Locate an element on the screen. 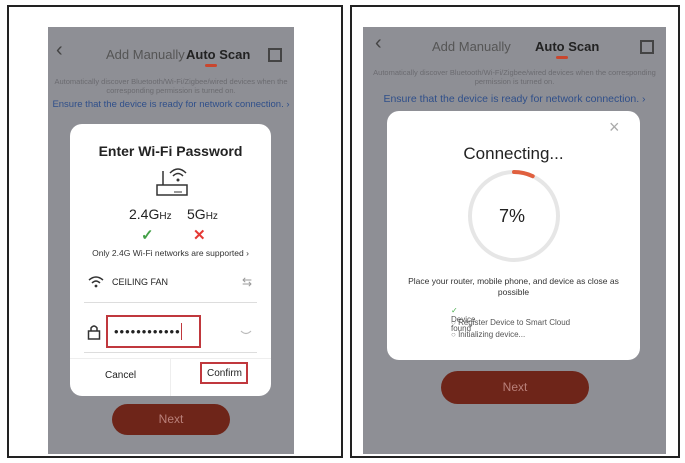 Image resolution: width=685 pixels, height=463 pixels. cancel-button: Cancel is located at coordinates (120, 375).